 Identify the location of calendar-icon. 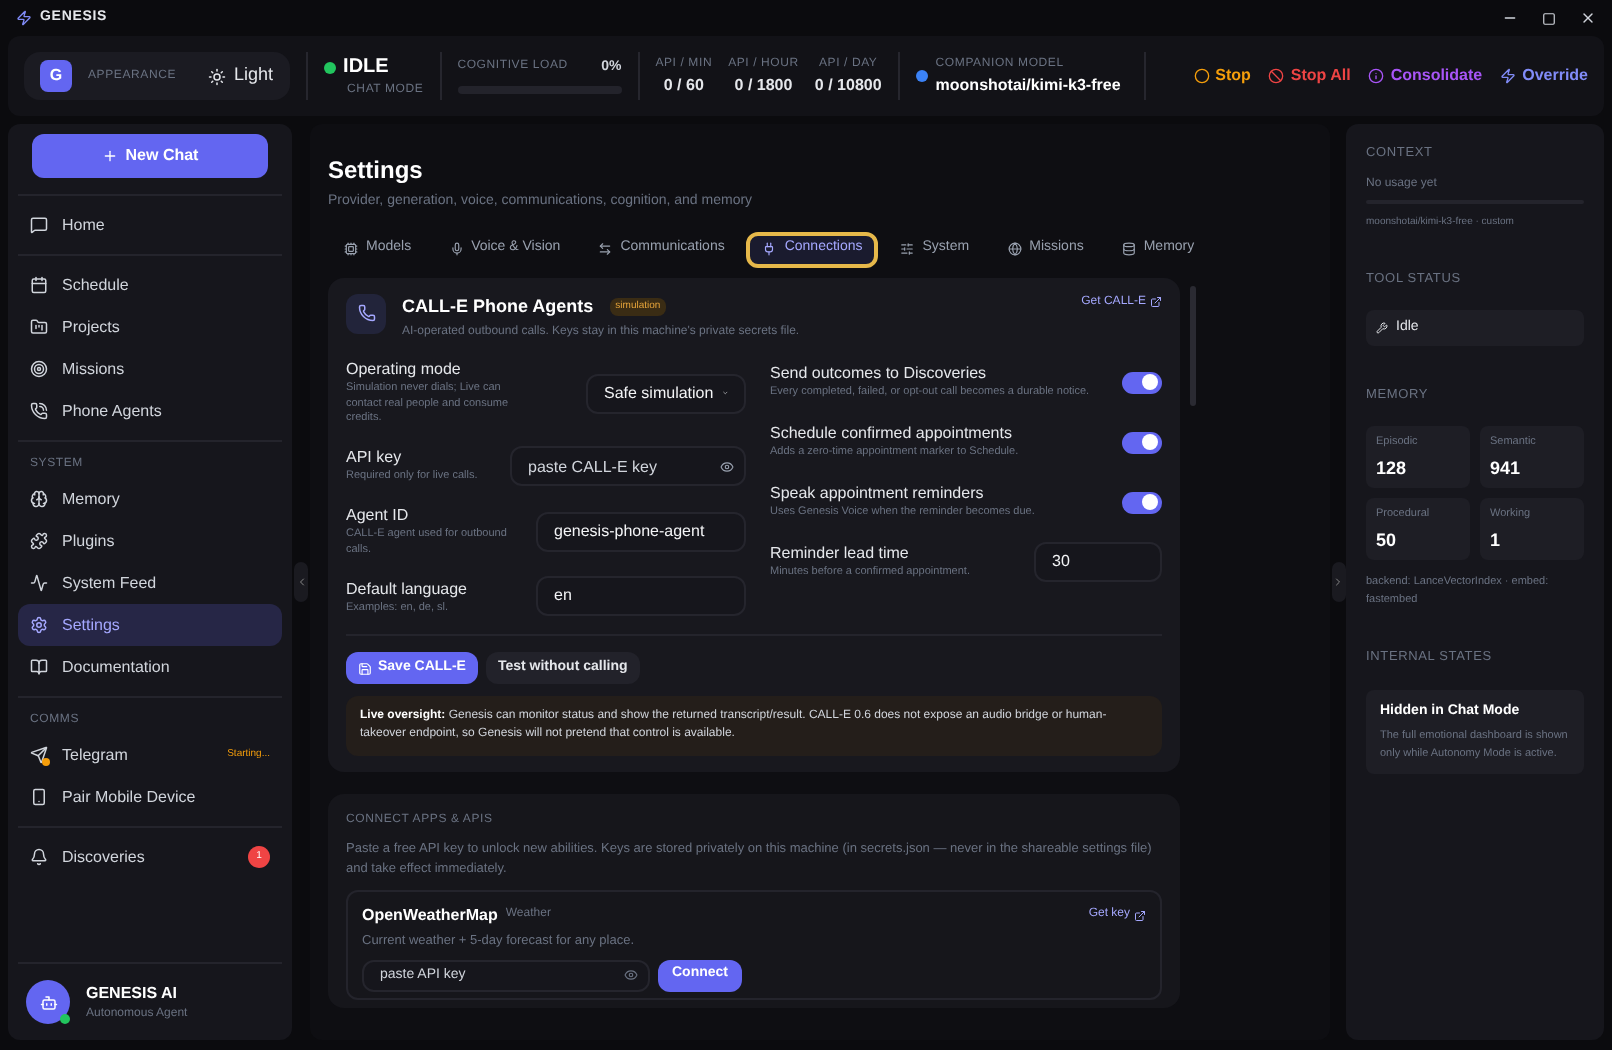
(39, 285).